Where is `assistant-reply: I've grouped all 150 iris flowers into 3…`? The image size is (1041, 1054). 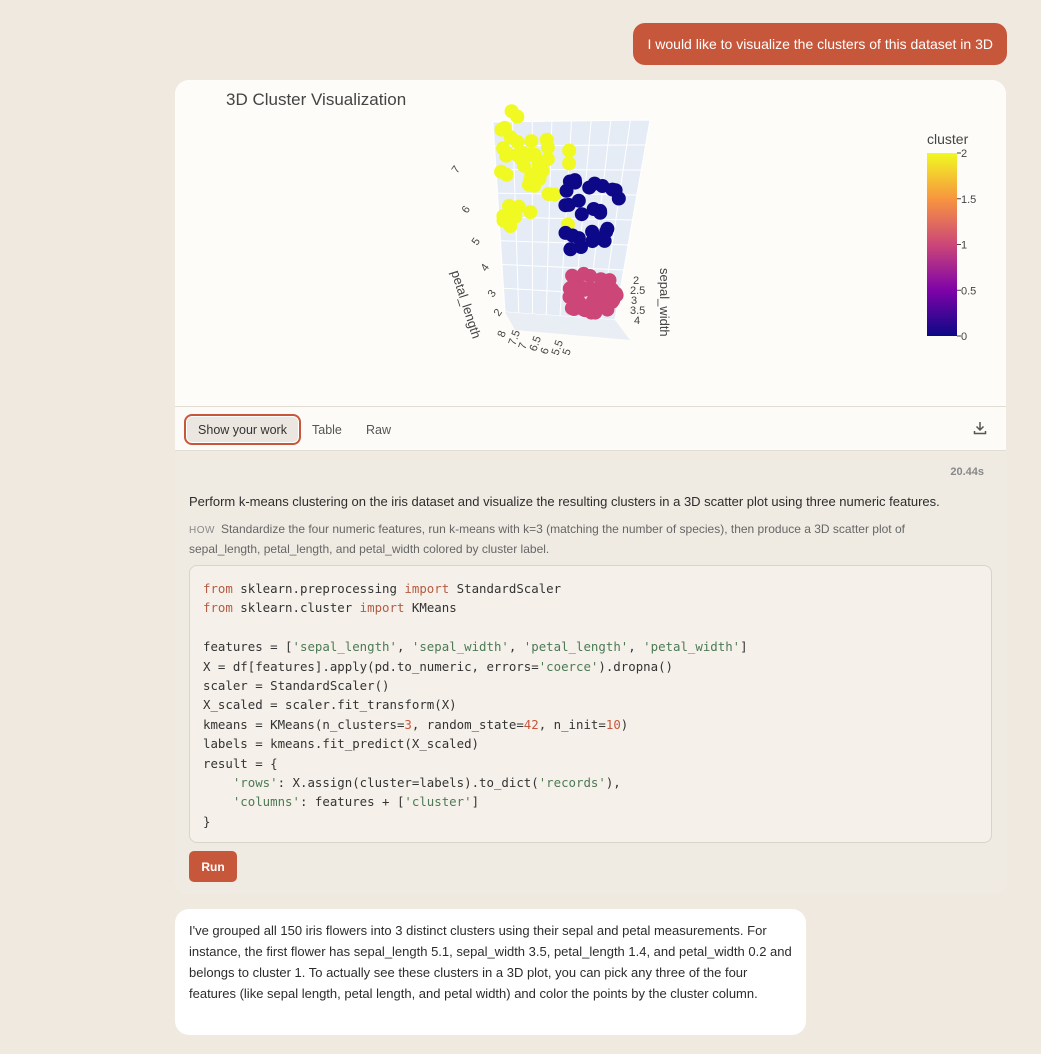 assistant-reply: I've grouped all 150 iris flowers into 3… is located at coordinates (490, 972).